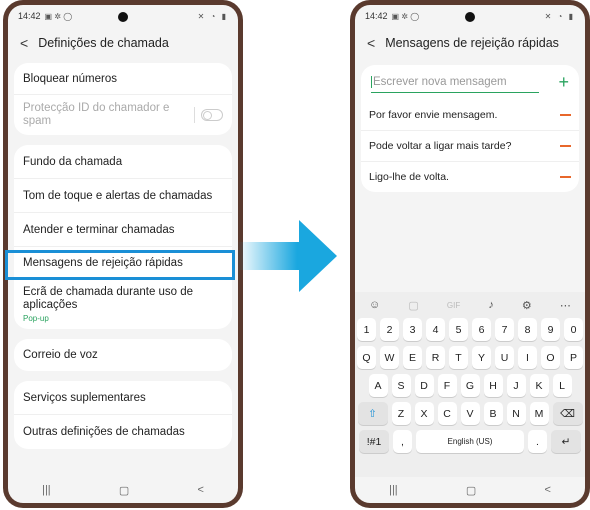  Describe the element at coordinates (378, 385) in the screenshot. I see `key: A` at that location.